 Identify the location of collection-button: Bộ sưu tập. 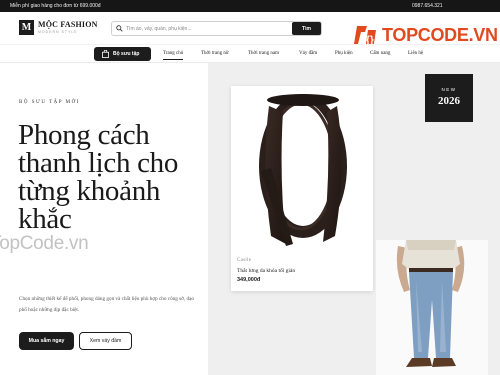
(122, 54).